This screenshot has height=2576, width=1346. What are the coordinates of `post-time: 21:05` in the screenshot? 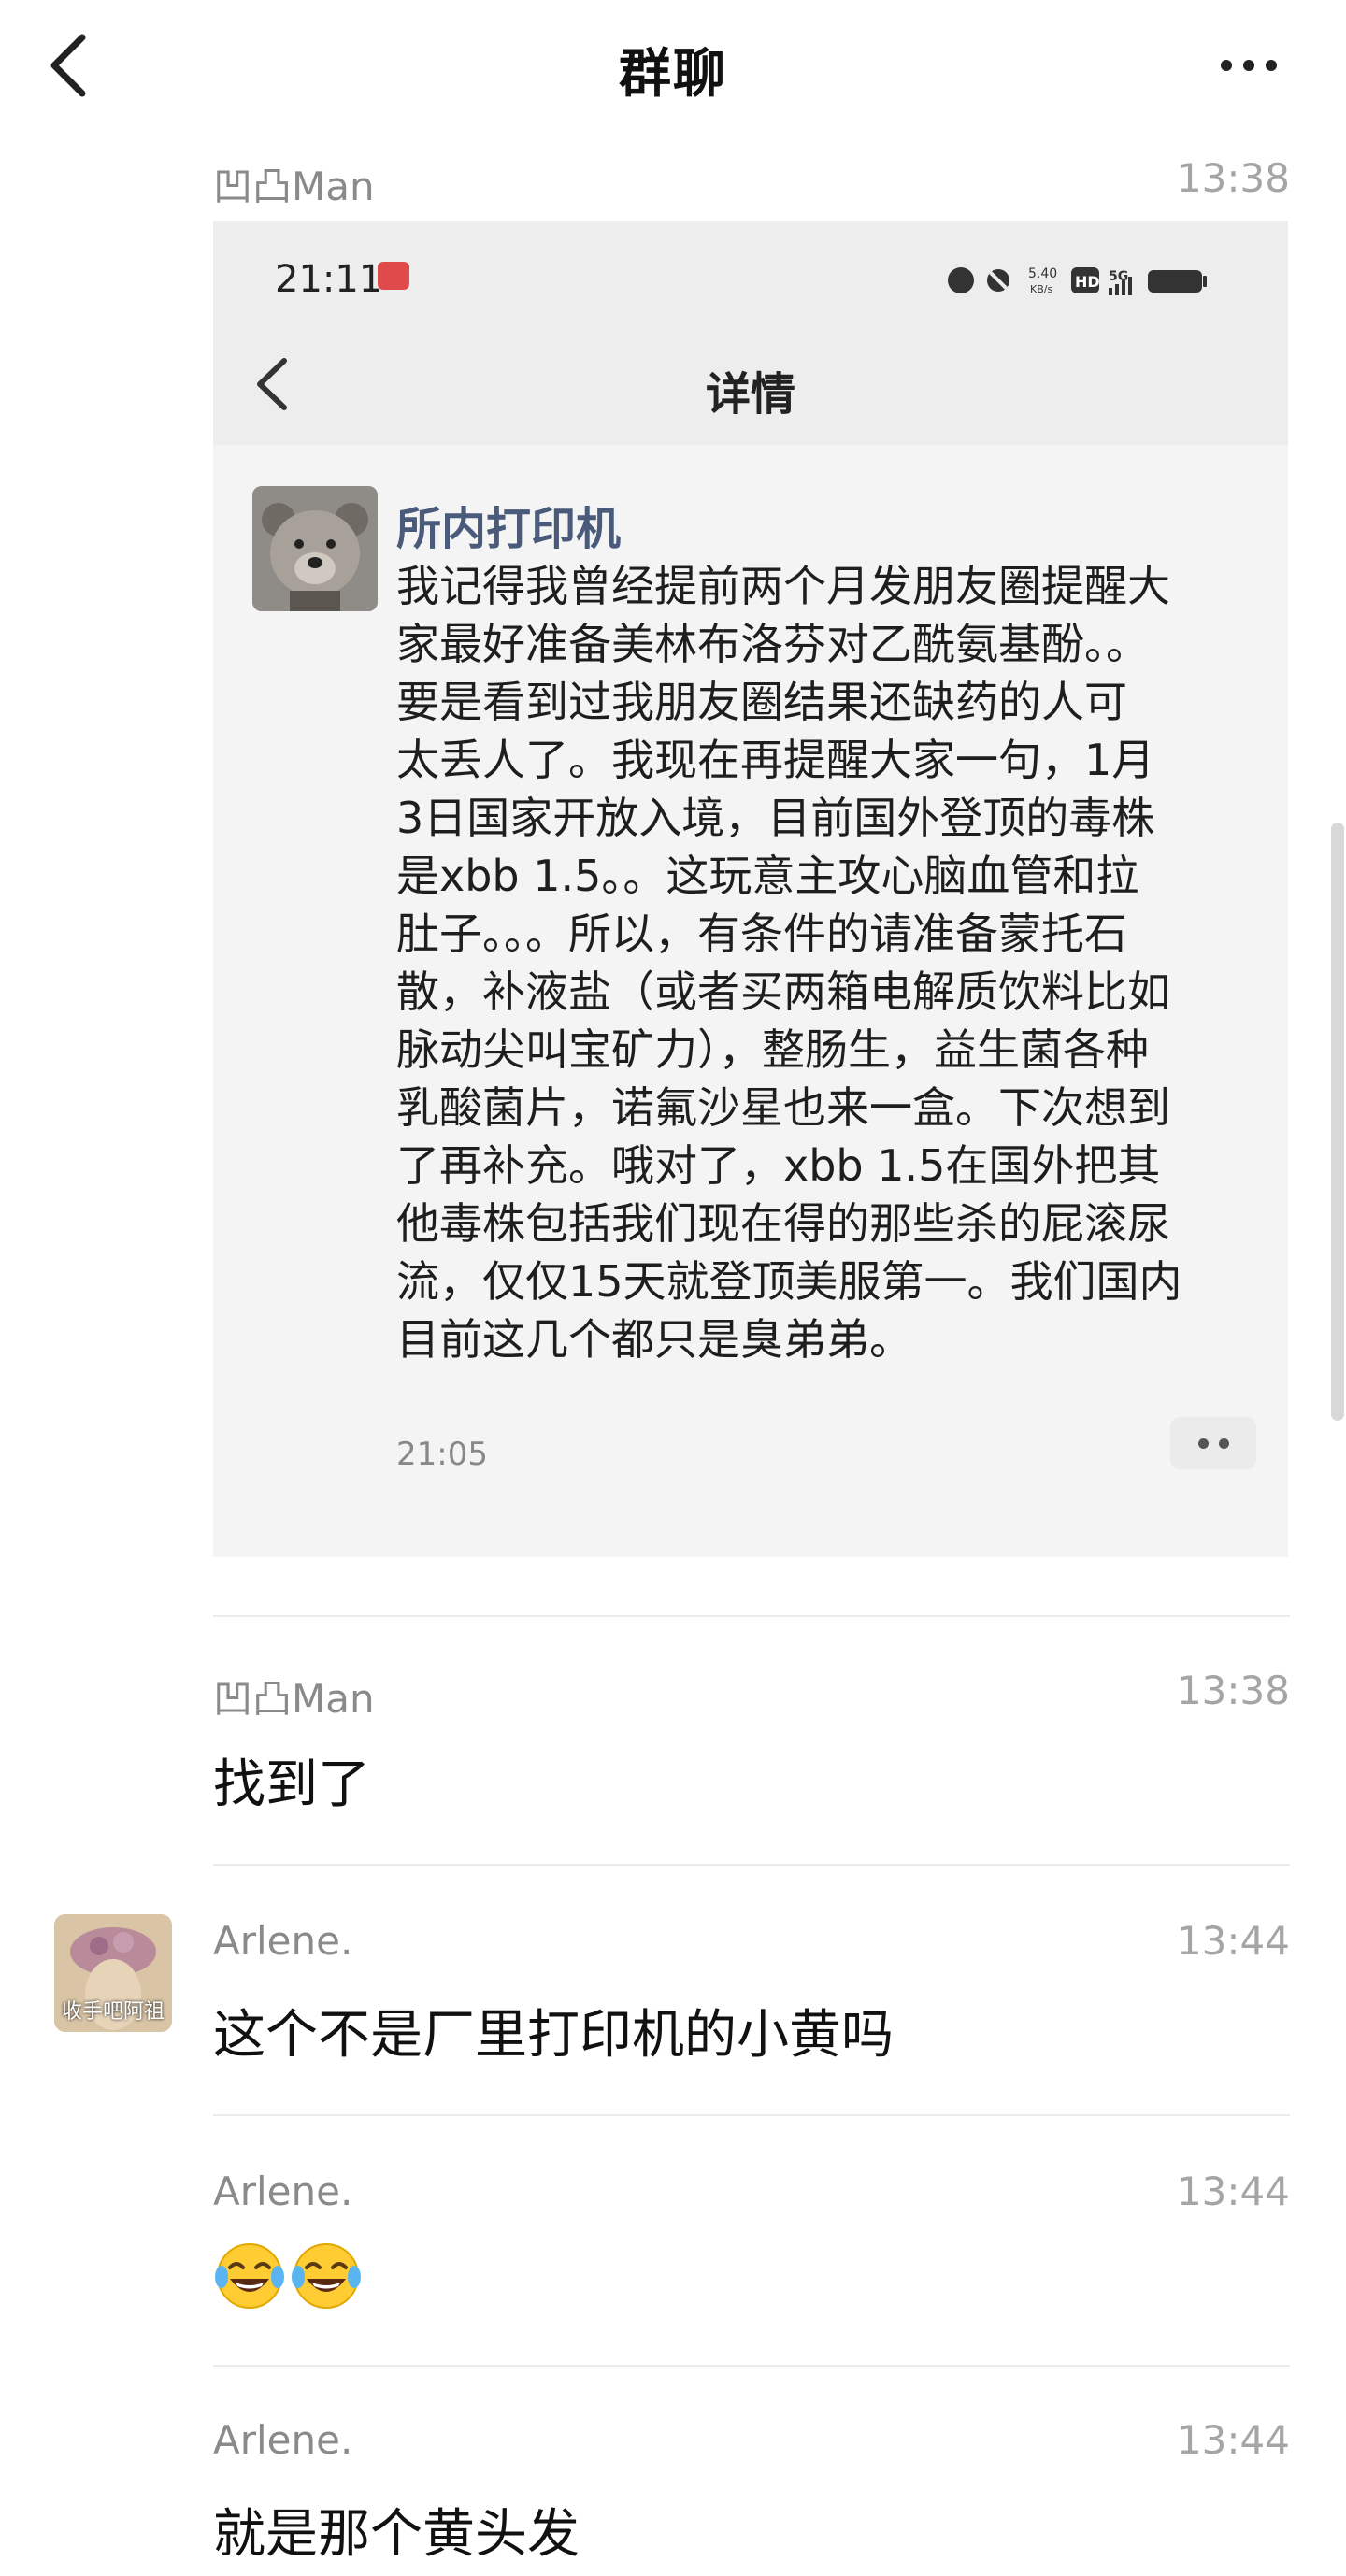 It's located at (442, 1454).